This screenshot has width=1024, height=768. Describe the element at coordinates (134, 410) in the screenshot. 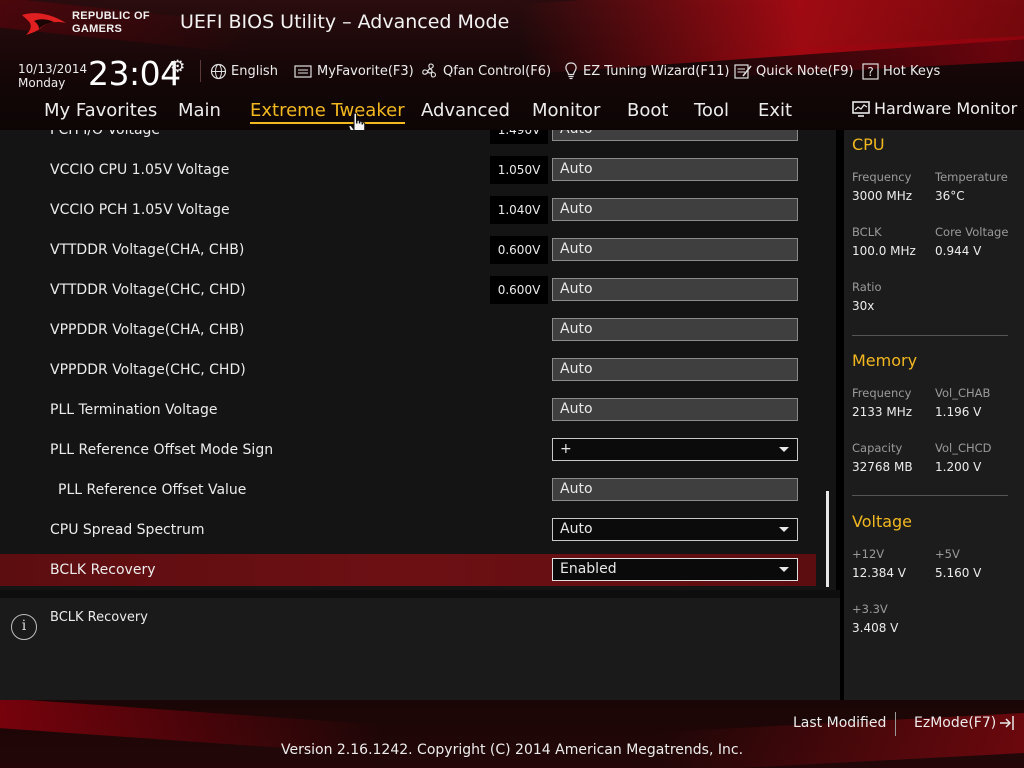

I see `setting-label: PLL Termination Voltage` at that location.